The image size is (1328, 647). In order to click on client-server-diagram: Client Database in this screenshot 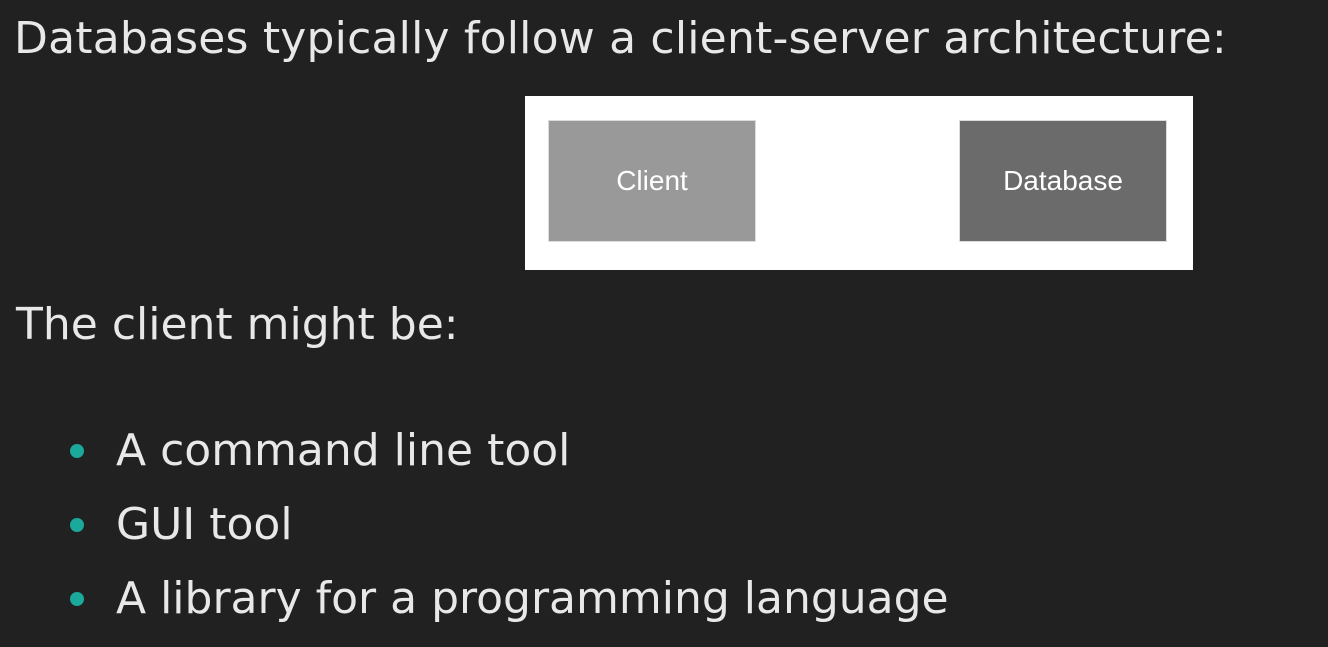, I will do `click(859, 183)`.